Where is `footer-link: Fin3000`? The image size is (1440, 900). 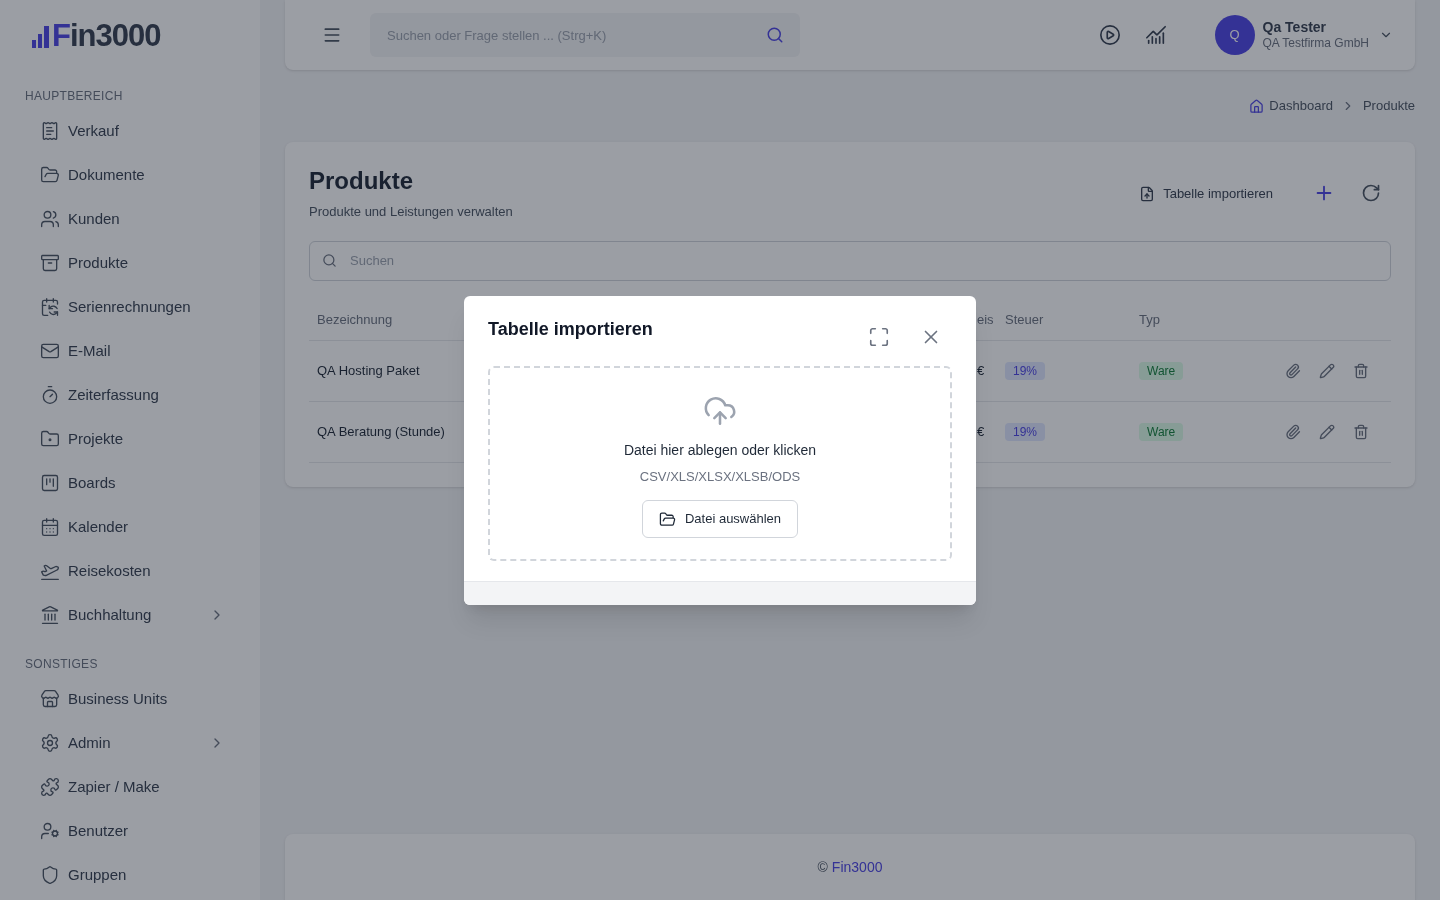 footer-link: Fin3000 is located at coordinates (857, 867).